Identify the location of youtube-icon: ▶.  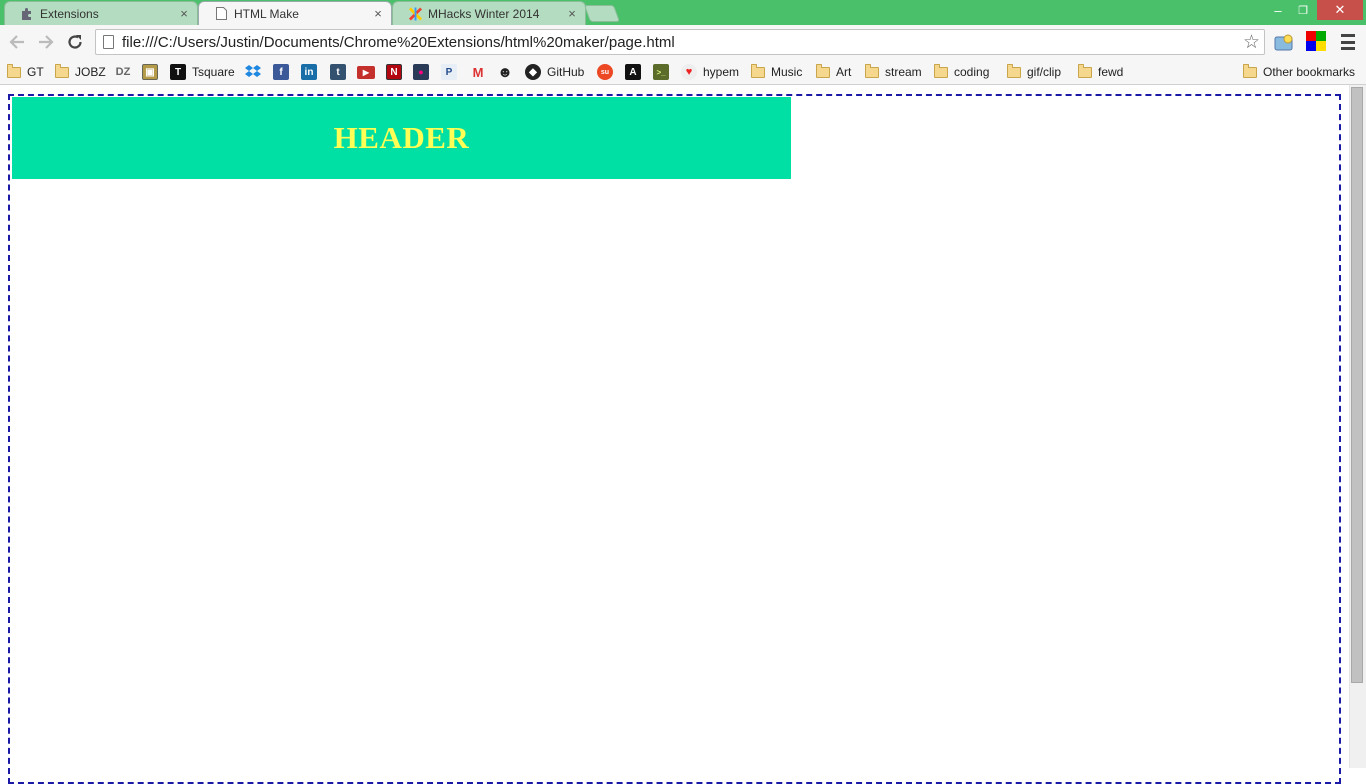
(366, 72).